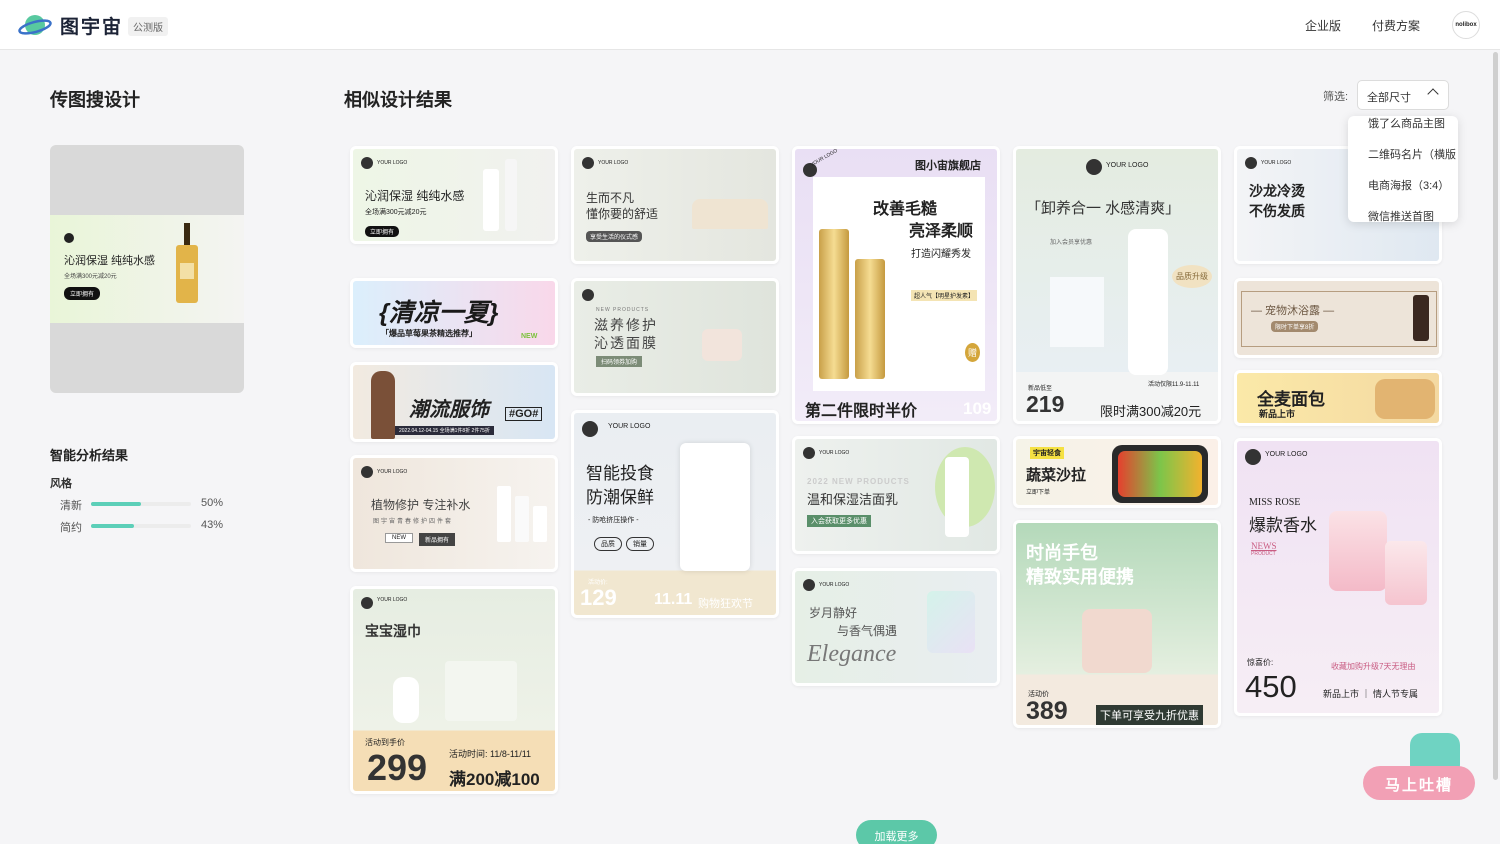 The height and width of the screenshot is (844, 1500). What do you see at coordinates (614, 236) in the screenshot?
I see `card-text: 享受生活的仪式感` at bounding box center [614, 236].